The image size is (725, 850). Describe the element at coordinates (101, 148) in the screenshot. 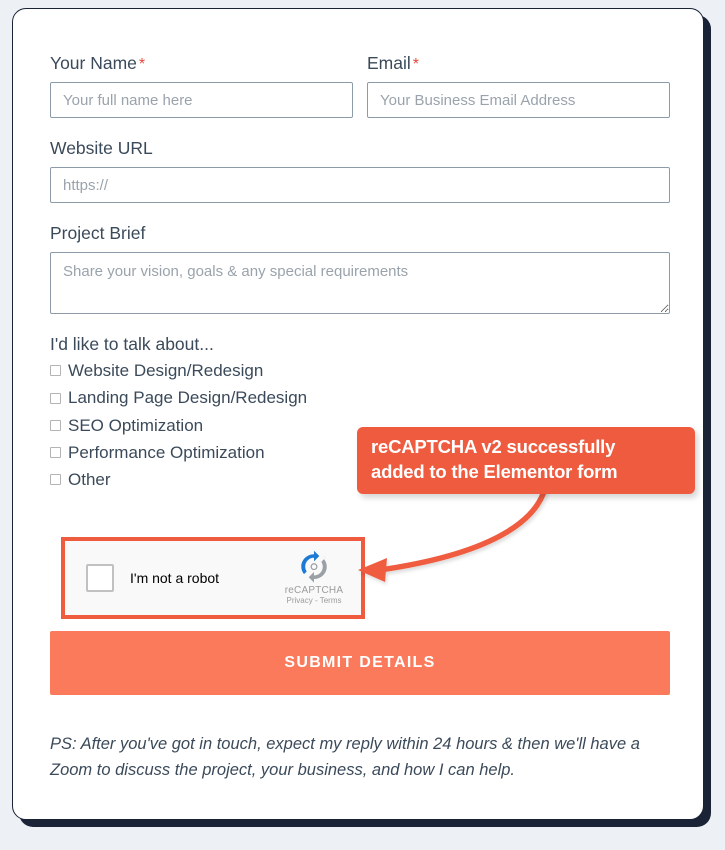

I see `label-website-url: Website URL` at that location.